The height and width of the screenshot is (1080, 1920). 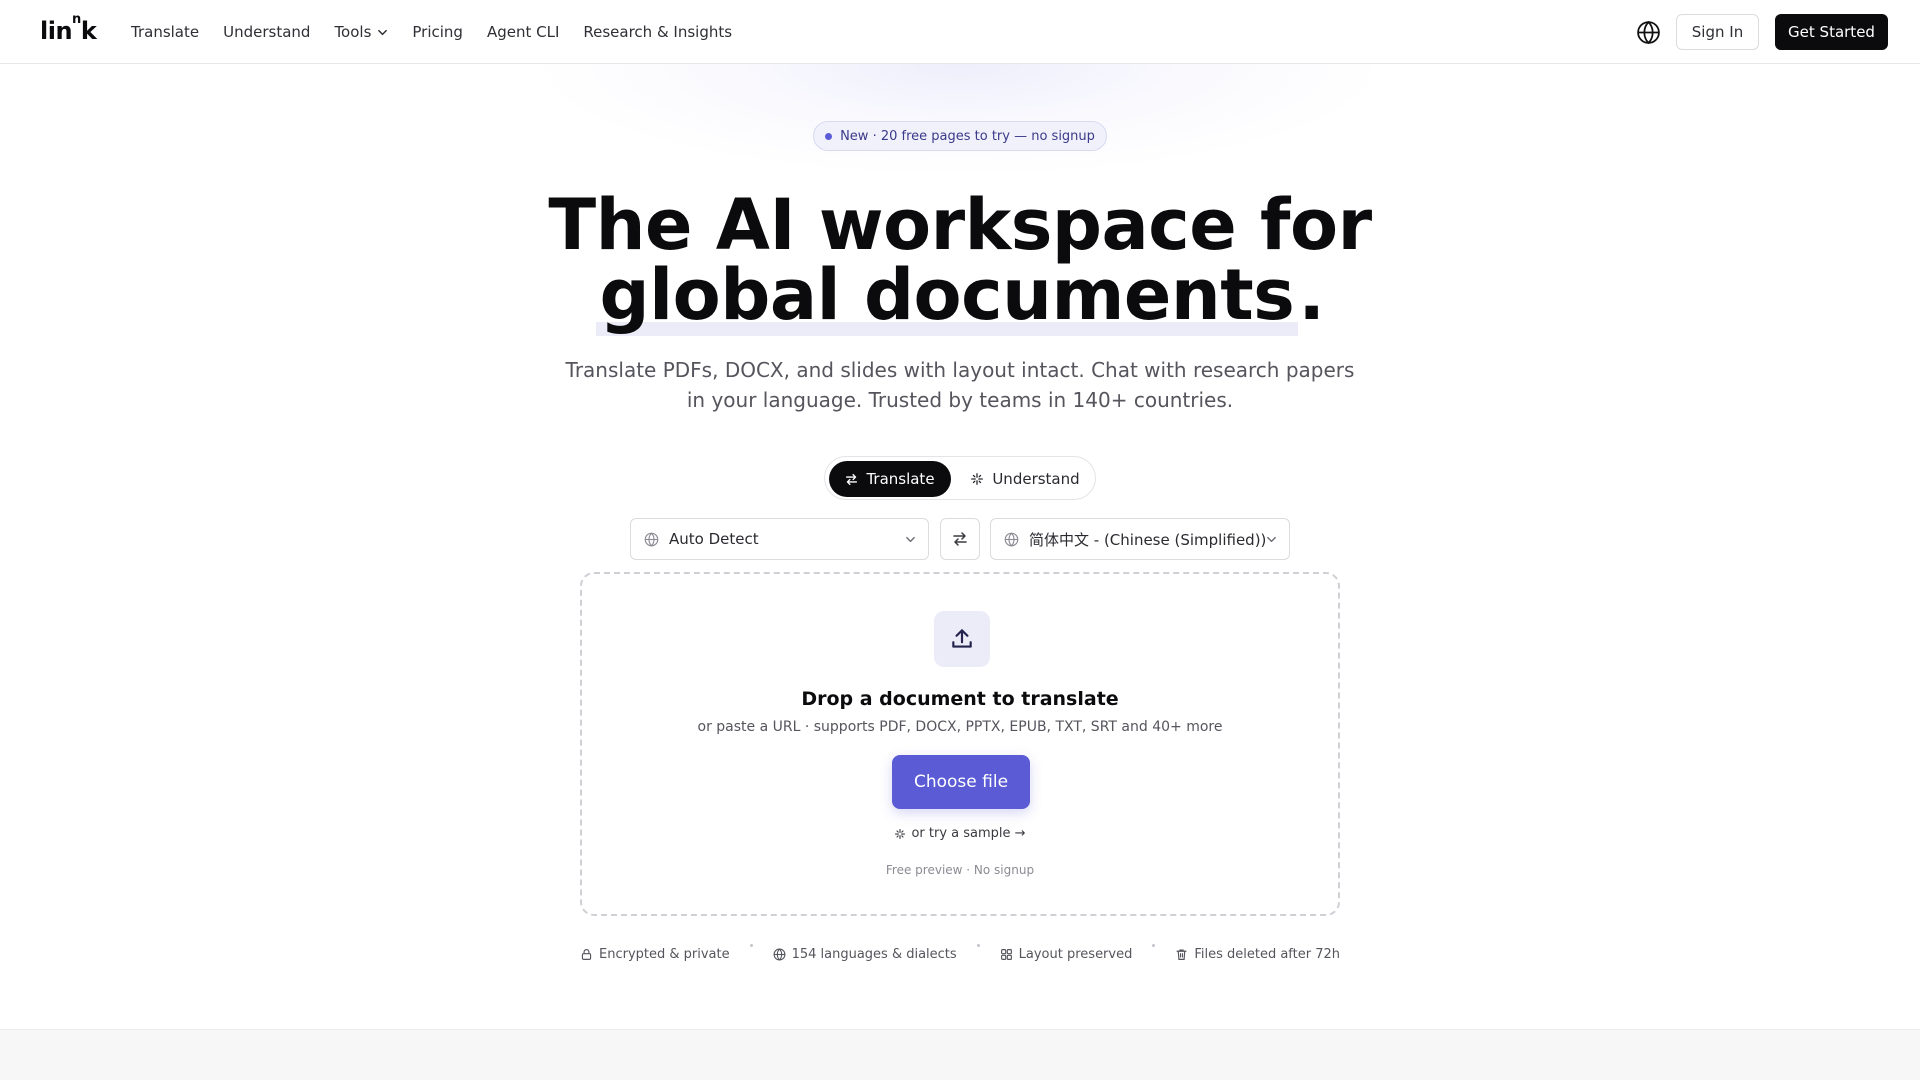 I want to click on feature-encrypted: Encrypted & private, so click(x=655, y=954).